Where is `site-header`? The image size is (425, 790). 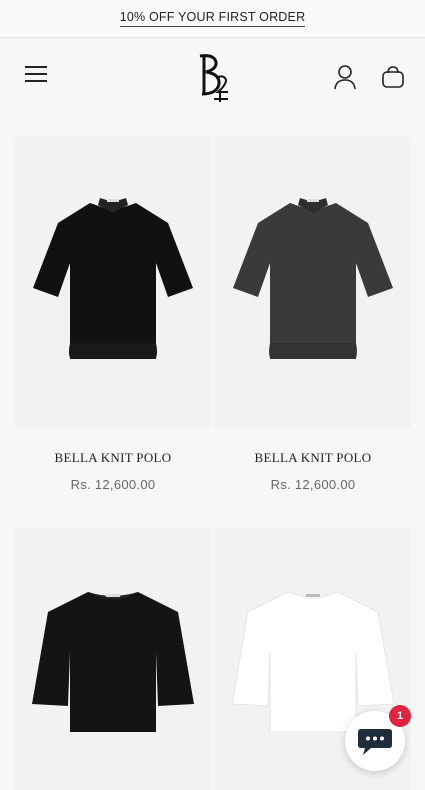
site-header is located at coordinates (212, 79).